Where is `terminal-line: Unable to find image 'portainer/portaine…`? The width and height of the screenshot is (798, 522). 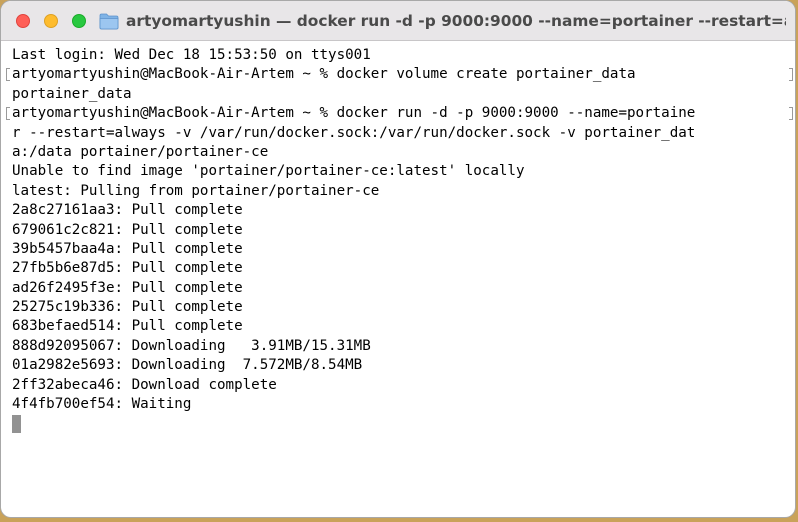 terminal-line: Unable to find image 'portainer/portaine… is located at coordinates (268, 171).